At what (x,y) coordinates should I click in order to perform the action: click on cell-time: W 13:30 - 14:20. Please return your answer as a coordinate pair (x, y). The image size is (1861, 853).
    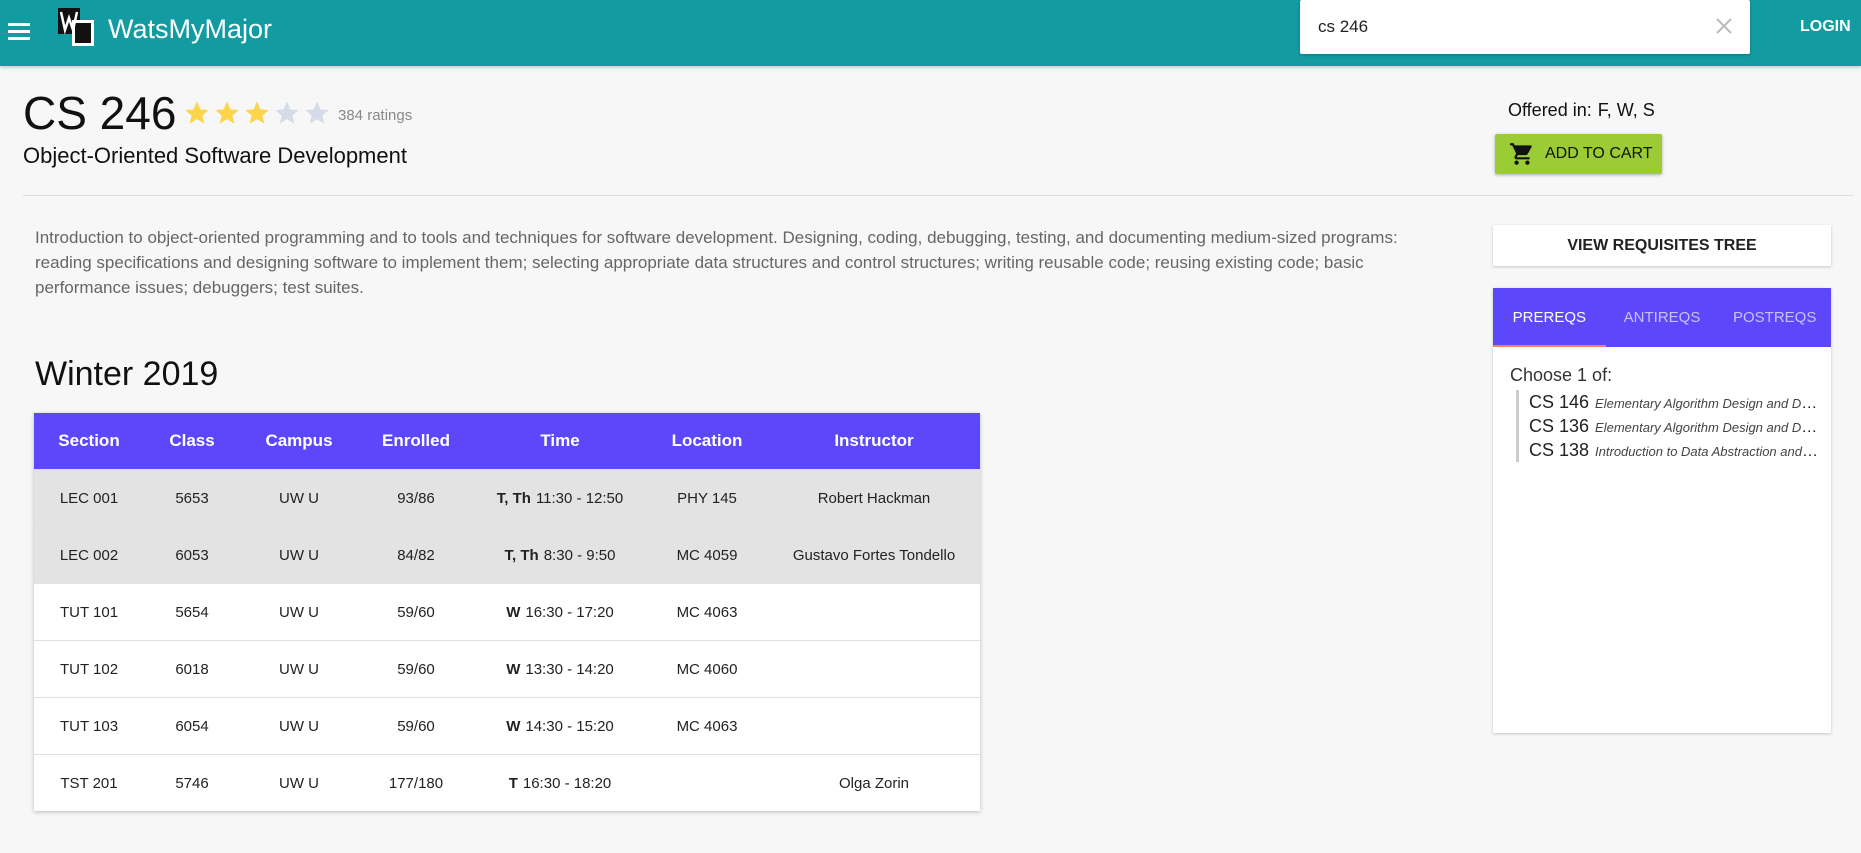
    Looking at the image, I should click on (560, 669).